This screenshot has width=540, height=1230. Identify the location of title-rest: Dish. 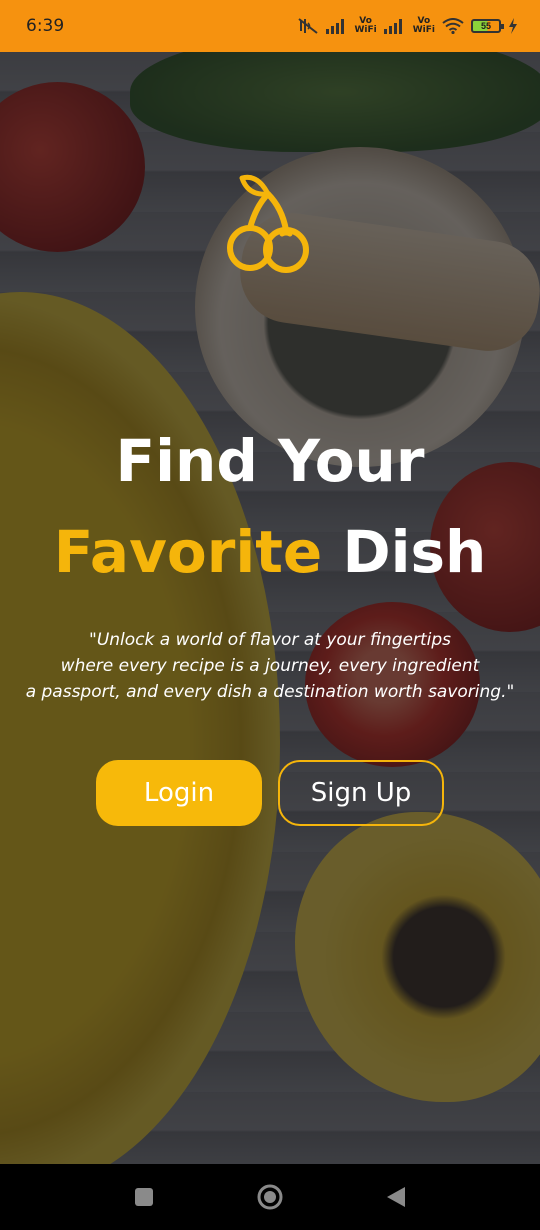
(404, 552).